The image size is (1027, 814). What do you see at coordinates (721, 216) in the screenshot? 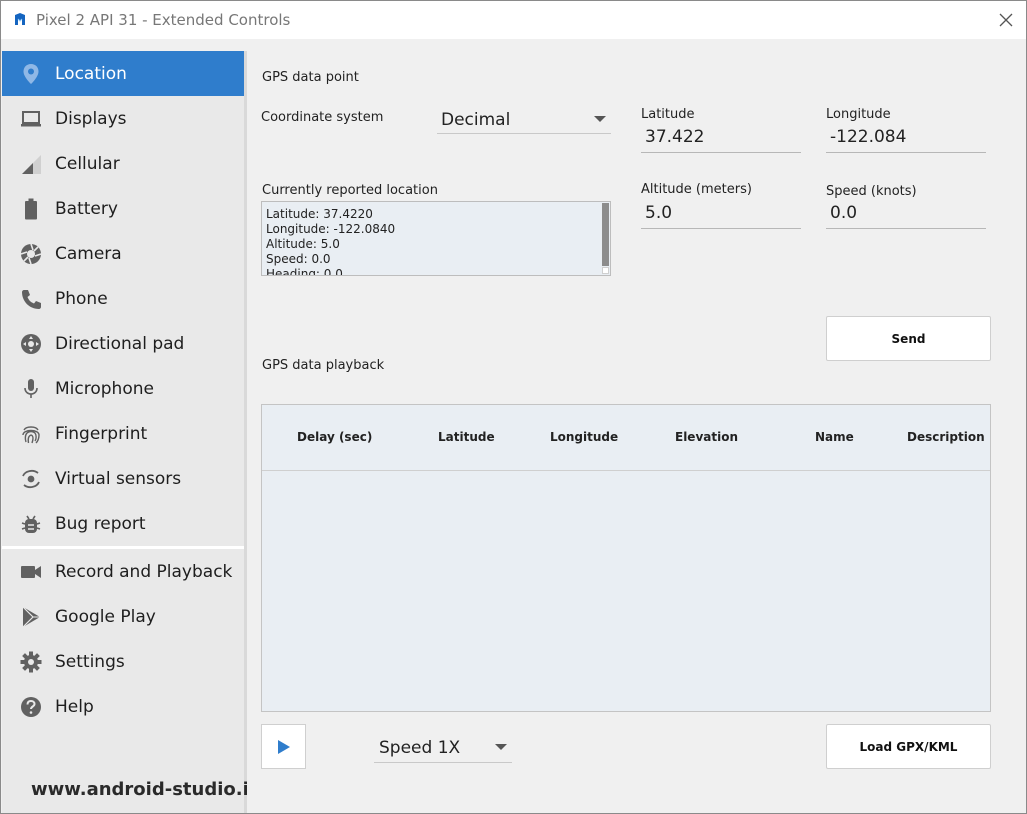
I see `altitude-field: 5.0` at bounding box center [721, 216].